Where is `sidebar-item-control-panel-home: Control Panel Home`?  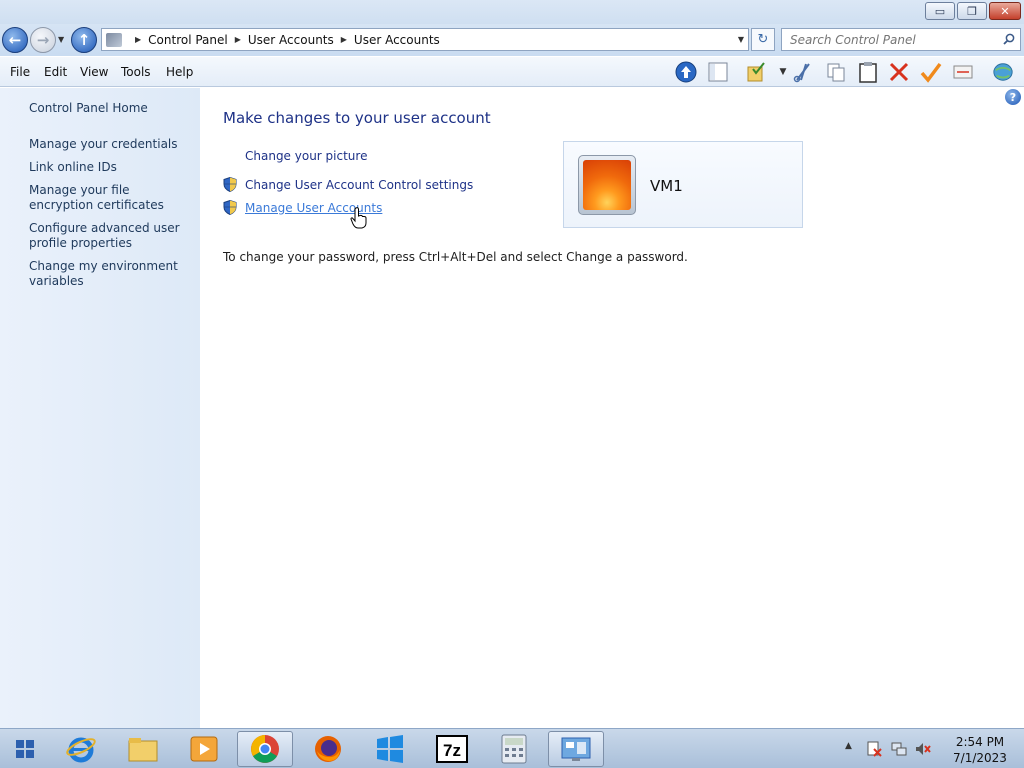 sidebar-item-control-panel-home: Control Panel Home is located at coordinates (111, 108).